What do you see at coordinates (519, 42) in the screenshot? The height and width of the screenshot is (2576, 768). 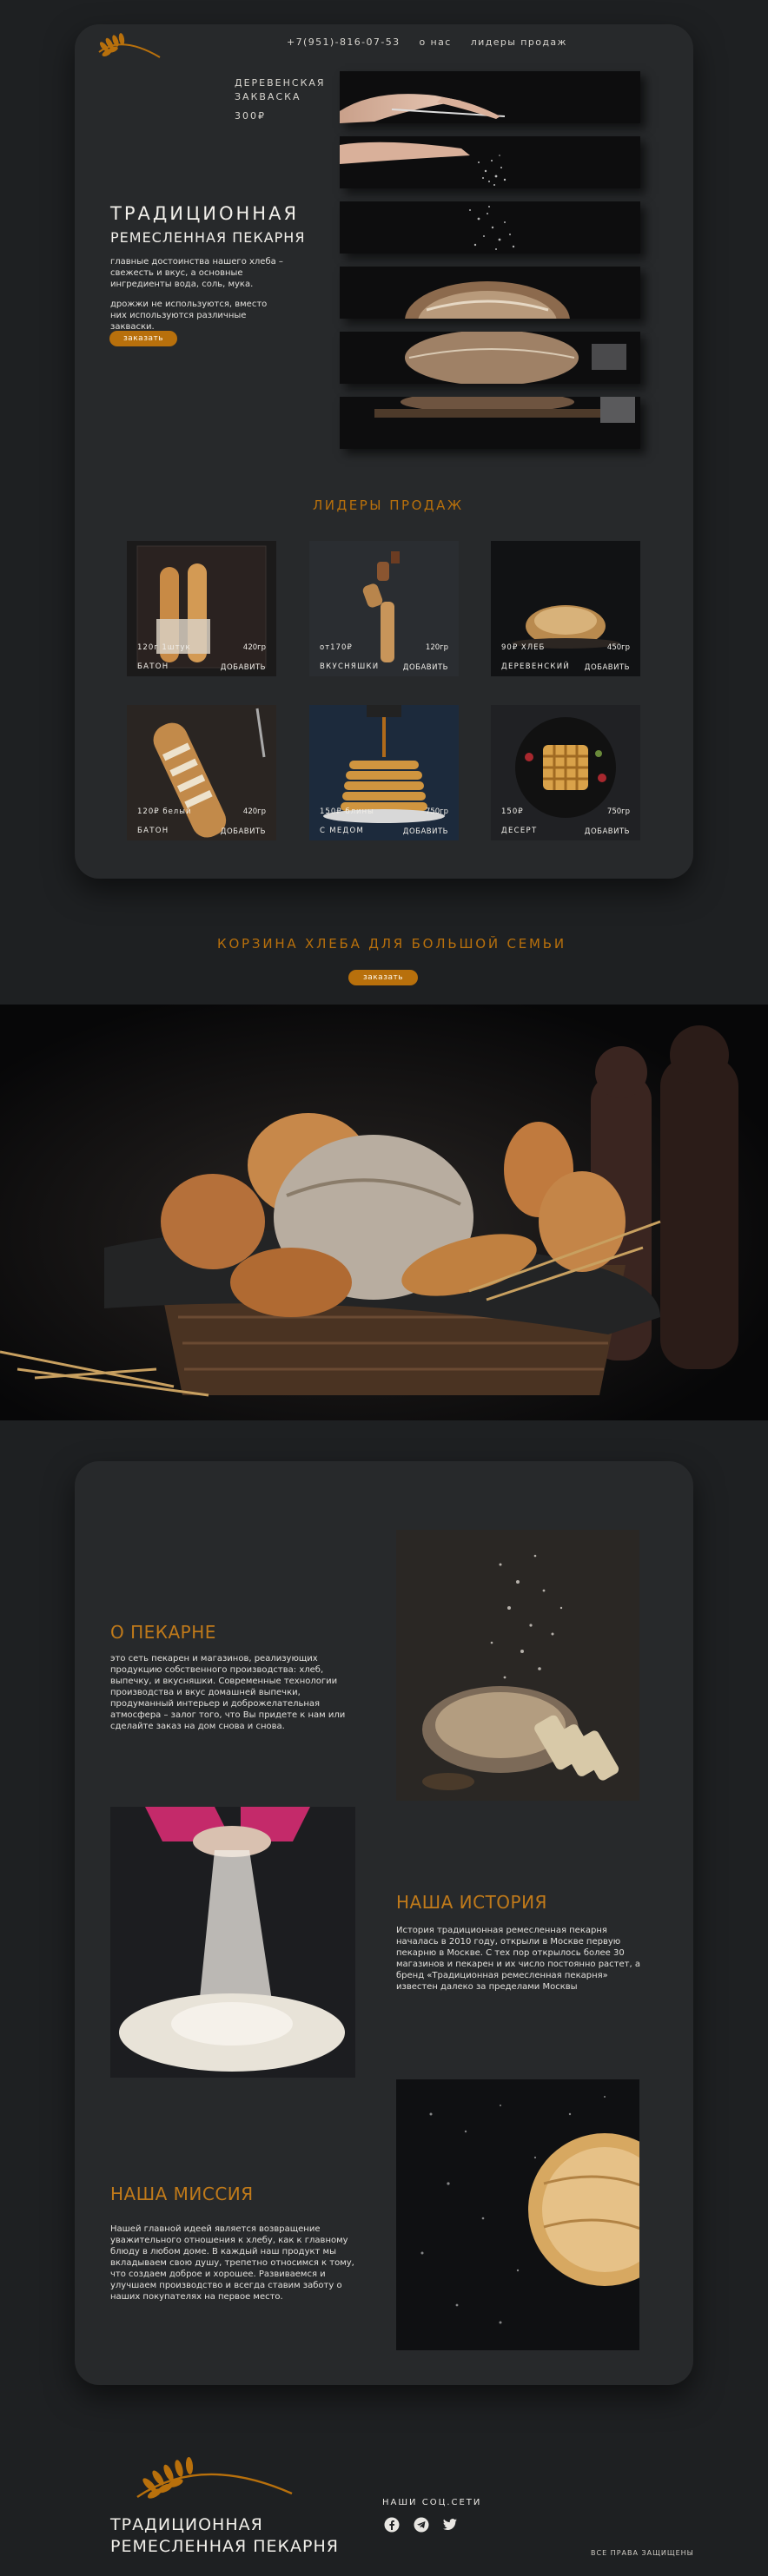 I see `nav-leaders: лидеры продаж` at bounding box center [519, 42].